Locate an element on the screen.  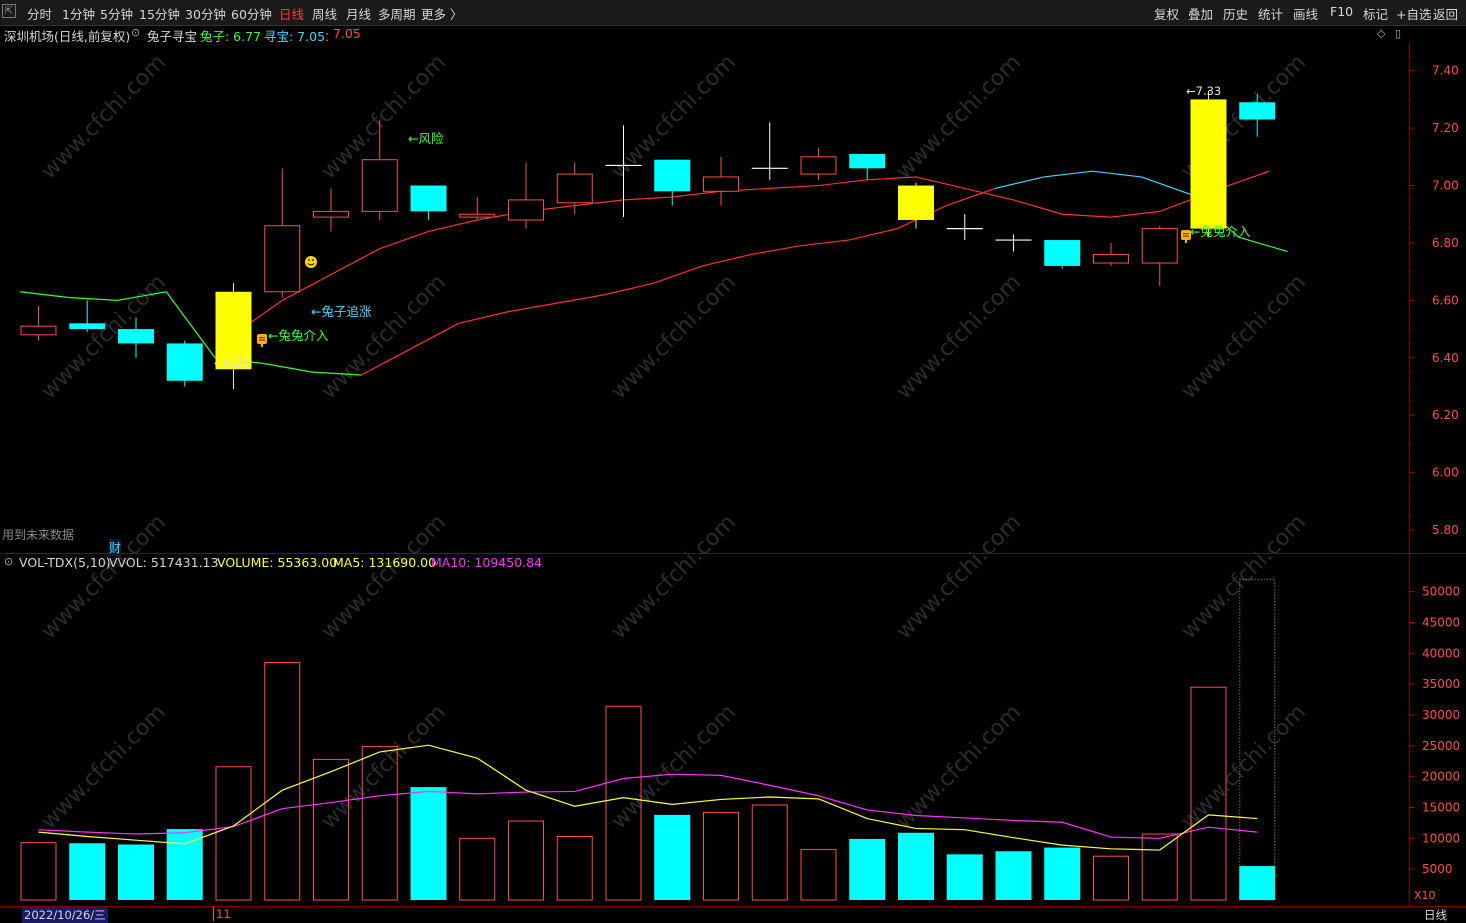
volume-toggle-icon: ⊙ is located at coordinates (8, 561).